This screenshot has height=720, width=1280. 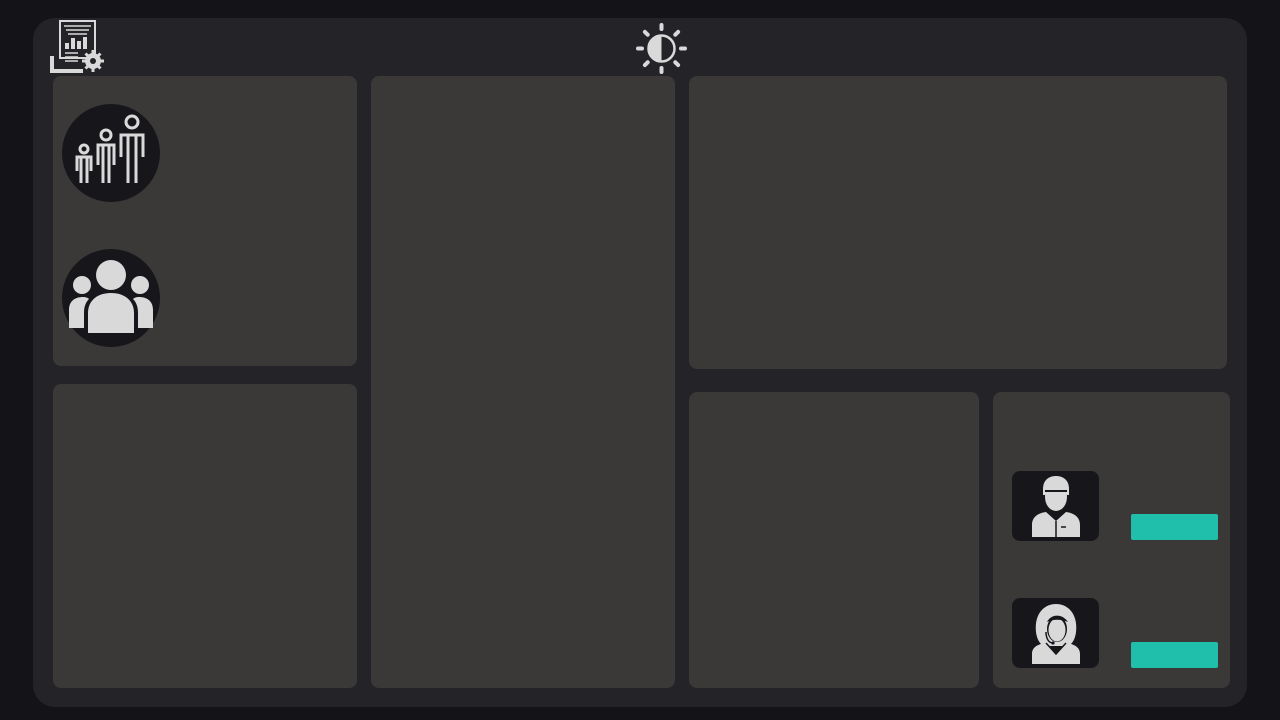 What do you see at coordinates (661, 48) in the screenshot?
I see `brightness-contrast-icon` at bounding box center [661, 48].